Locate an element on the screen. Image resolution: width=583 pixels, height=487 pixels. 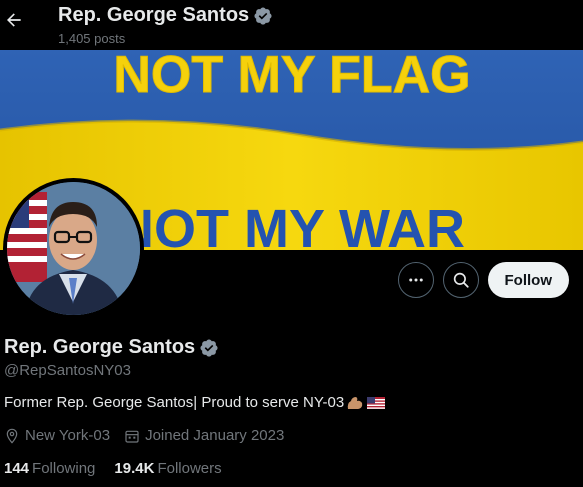
location-text: New York-03 is located at coordinates (68, 435).